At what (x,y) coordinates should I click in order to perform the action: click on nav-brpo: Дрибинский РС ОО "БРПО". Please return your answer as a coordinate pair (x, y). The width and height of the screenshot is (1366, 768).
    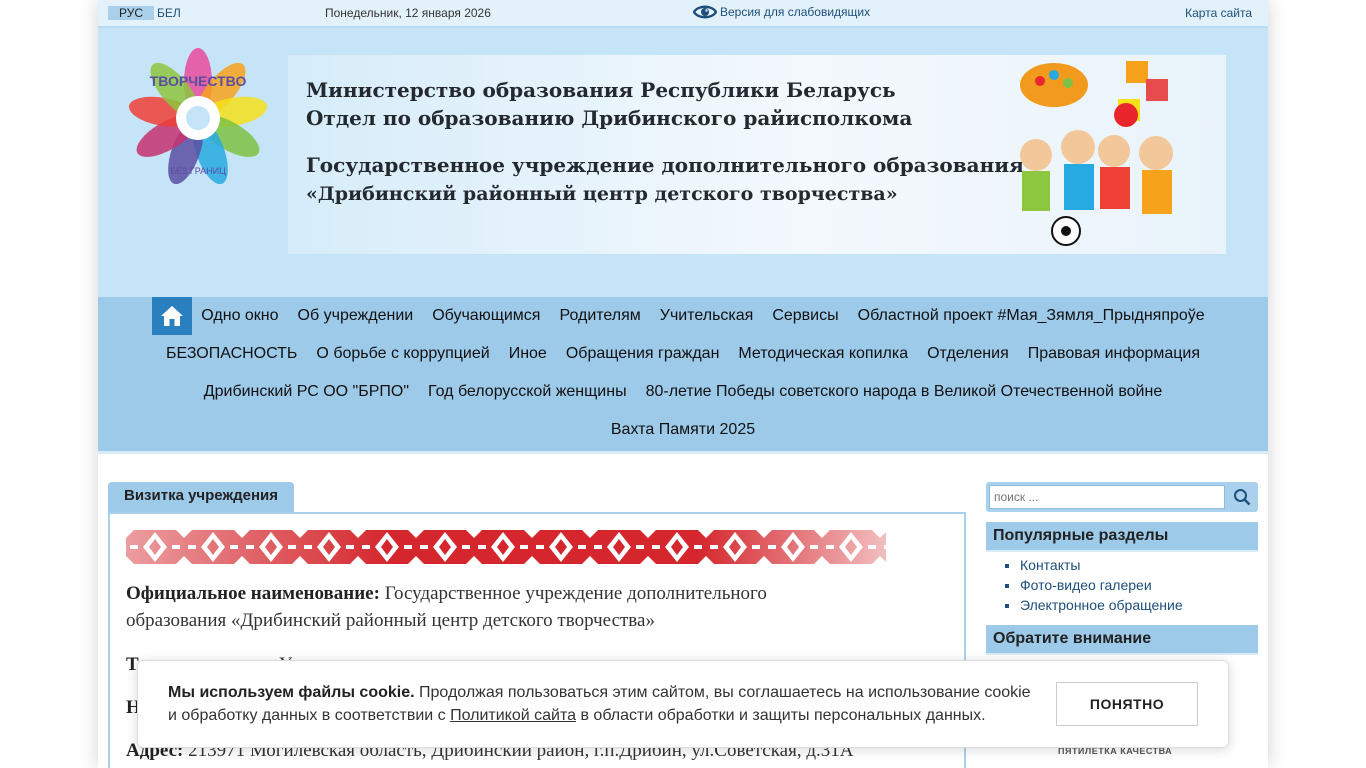
    Looking at the image, I should click on (306, 392).